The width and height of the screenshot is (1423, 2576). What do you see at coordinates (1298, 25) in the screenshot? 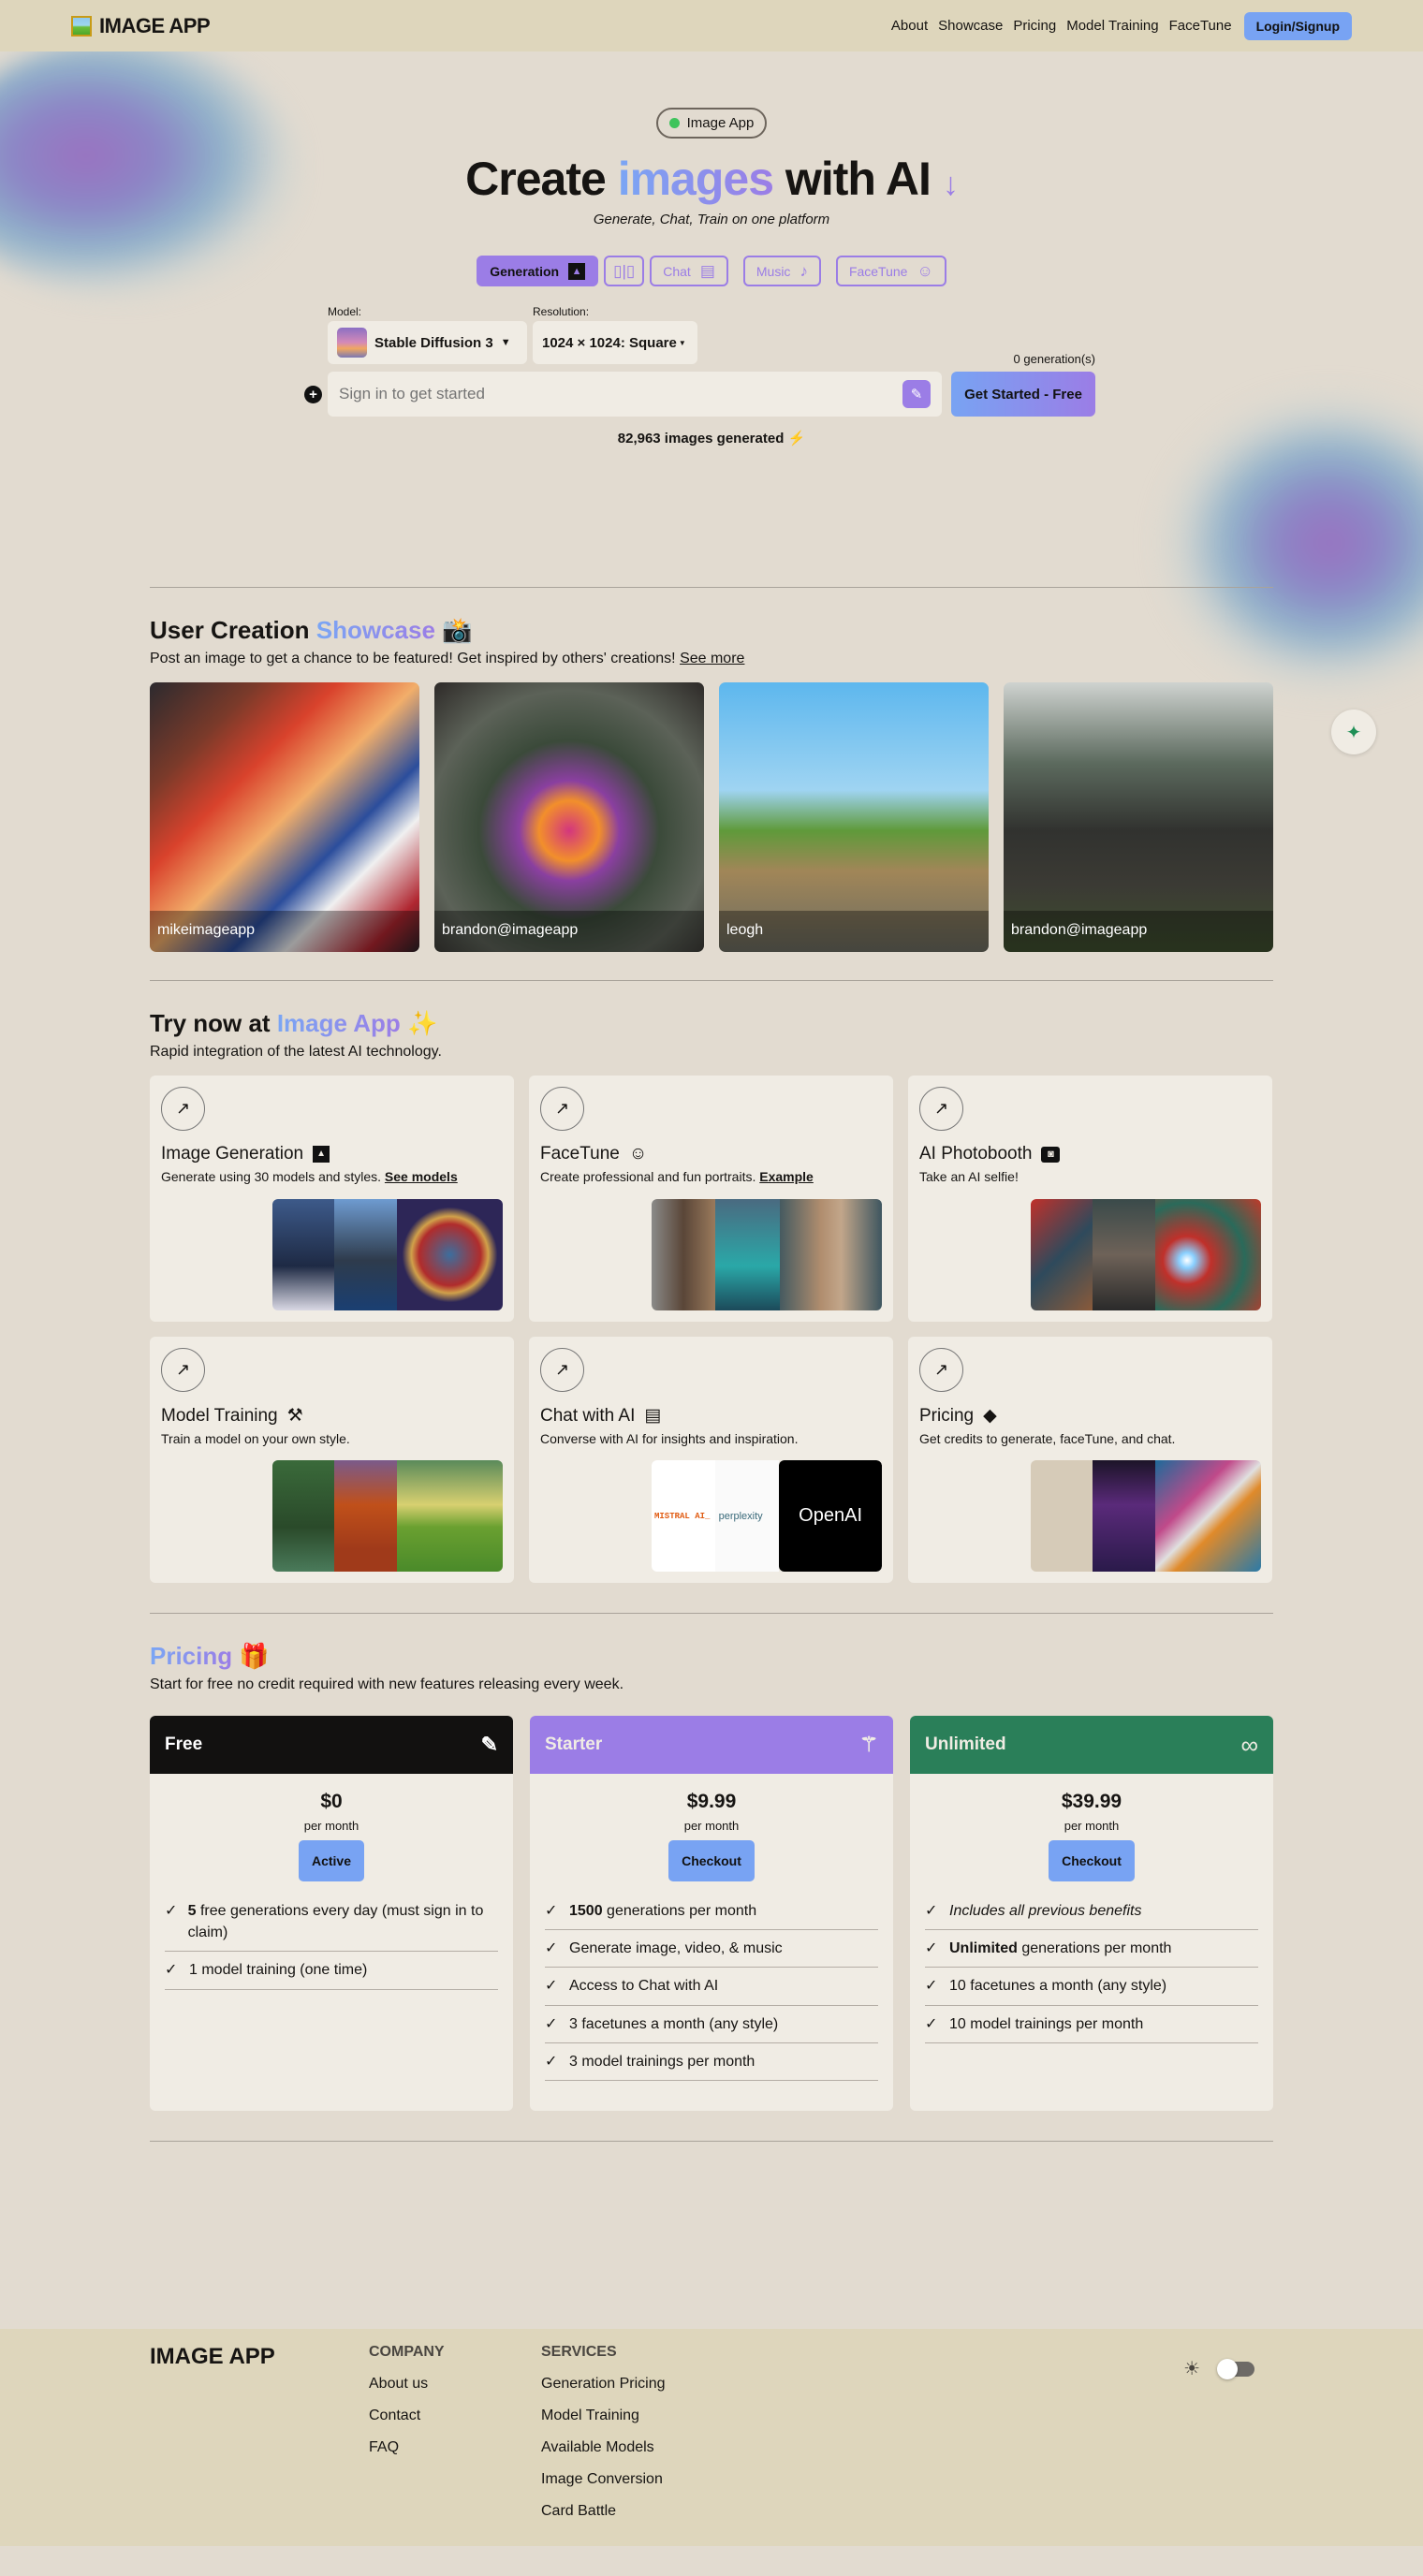
I see `login-signup-button: Login/Signup` at bounding box center [1298, 25].